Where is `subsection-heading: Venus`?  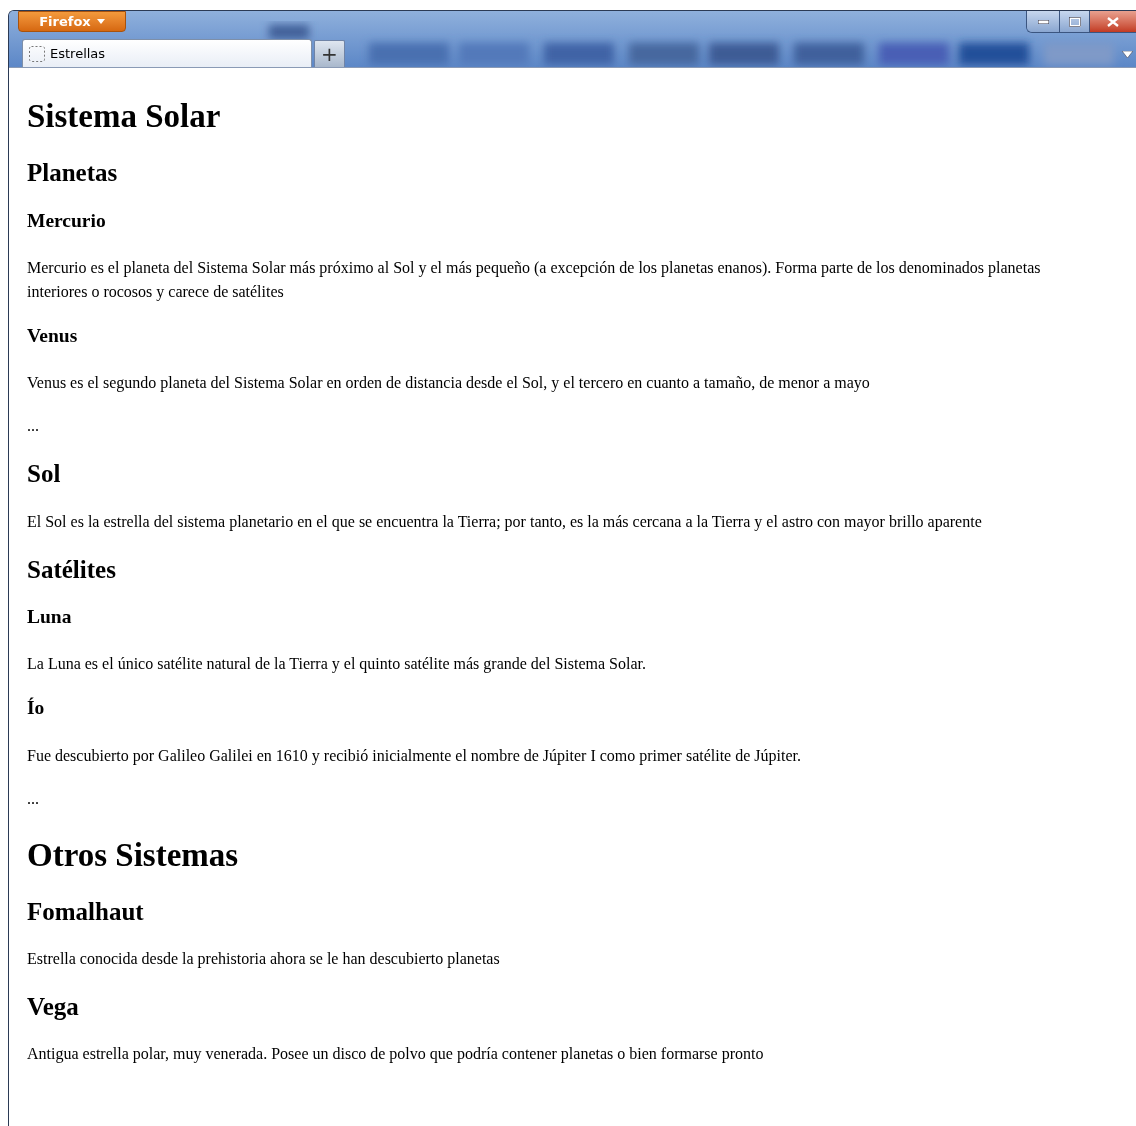
subsection-heading: Venus is located at coordinates (53, 335).